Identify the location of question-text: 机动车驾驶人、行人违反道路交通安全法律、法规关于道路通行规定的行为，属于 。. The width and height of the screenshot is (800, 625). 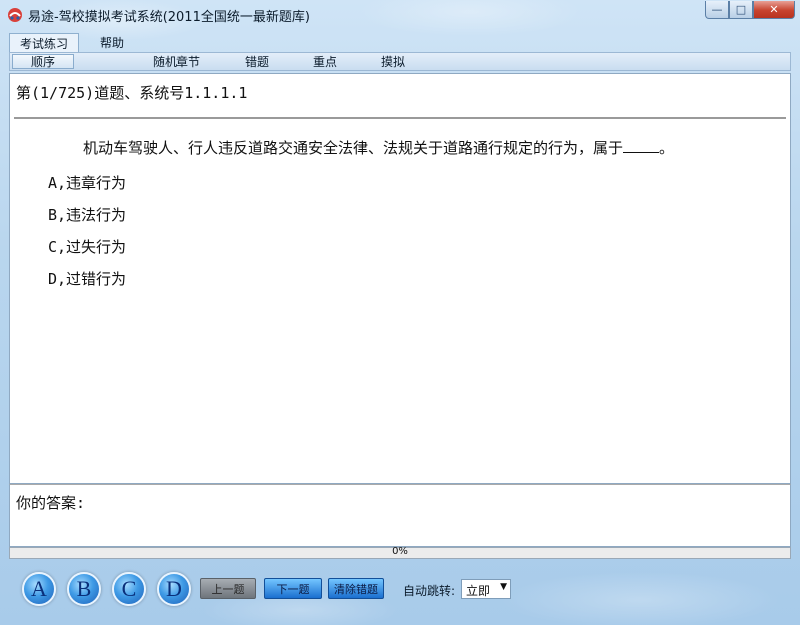
(378, 147).